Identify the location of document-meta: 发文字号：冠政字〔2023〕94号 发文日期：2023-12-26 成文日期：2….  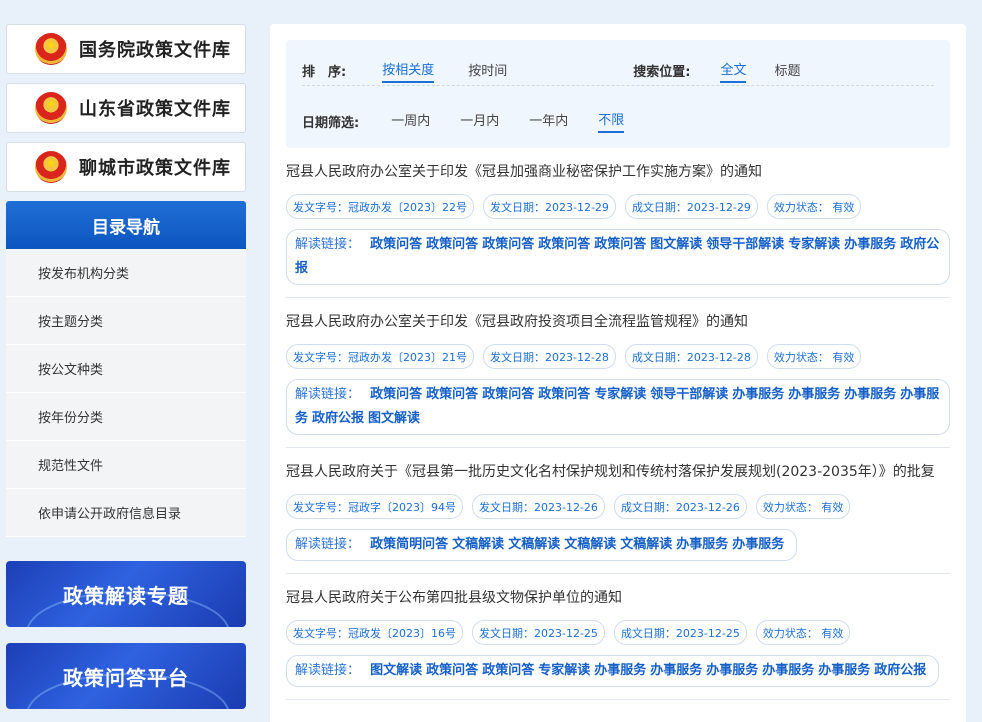
(618, 506).